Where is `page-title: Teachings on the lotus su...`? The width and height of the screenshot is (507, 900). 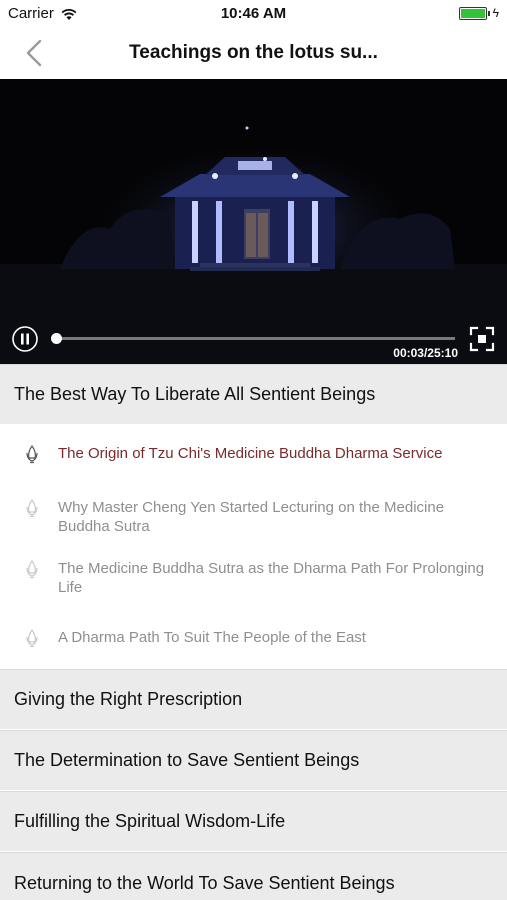 page-title: Teachings on the lotus su... is located at coordinates (253, 52).